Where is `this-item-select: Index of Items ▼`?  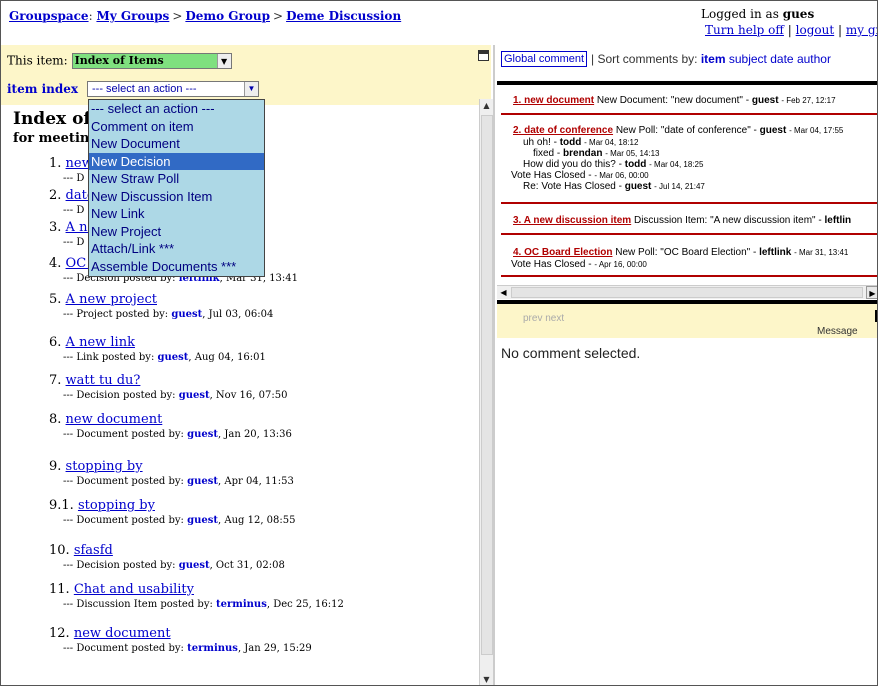
this-item-select: Index of Items ▼ is located at coordinates (151, 61).